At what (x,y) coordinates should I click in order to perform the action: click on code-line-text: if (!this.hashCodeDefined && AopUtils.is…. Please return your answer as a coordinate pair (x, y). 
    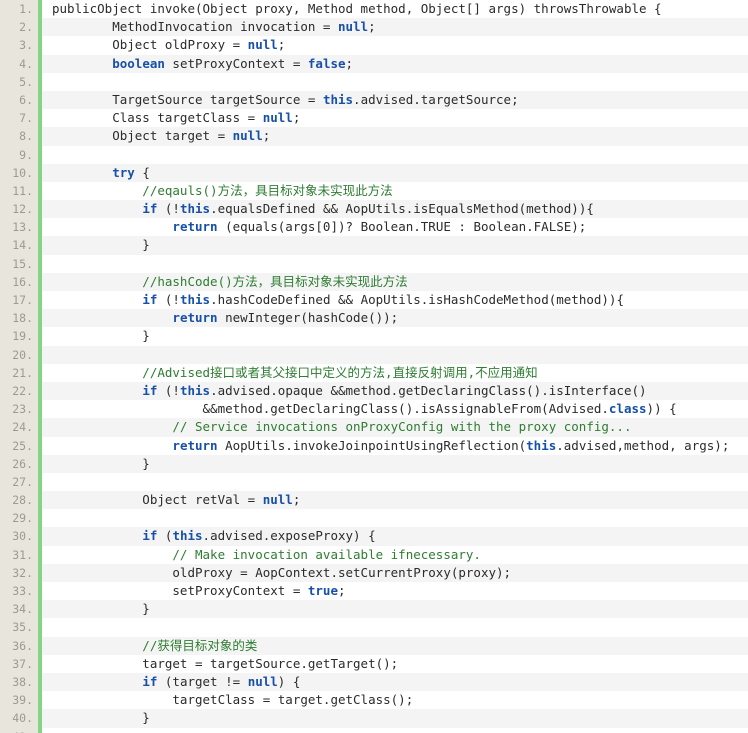
    Looking at the image, I should click on (338, 300).